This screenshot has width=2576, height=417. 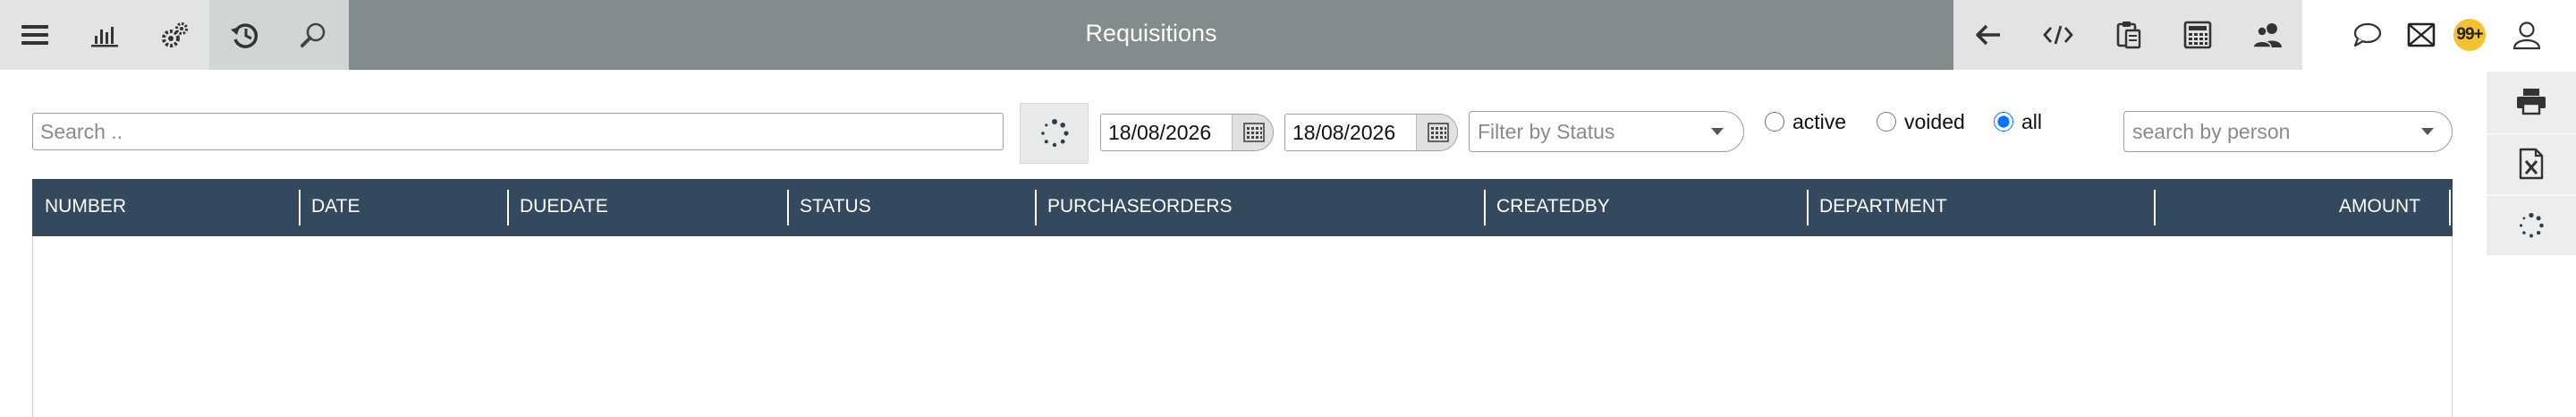 I want to click on settings-button, so click(x=174, y=35).